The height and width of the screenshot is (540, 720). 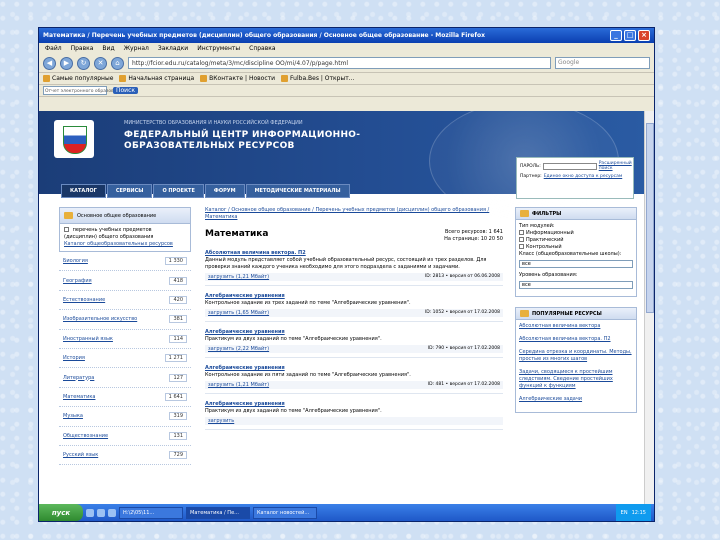 I want to click on type-option: Практический, so click(x=576, y=240).